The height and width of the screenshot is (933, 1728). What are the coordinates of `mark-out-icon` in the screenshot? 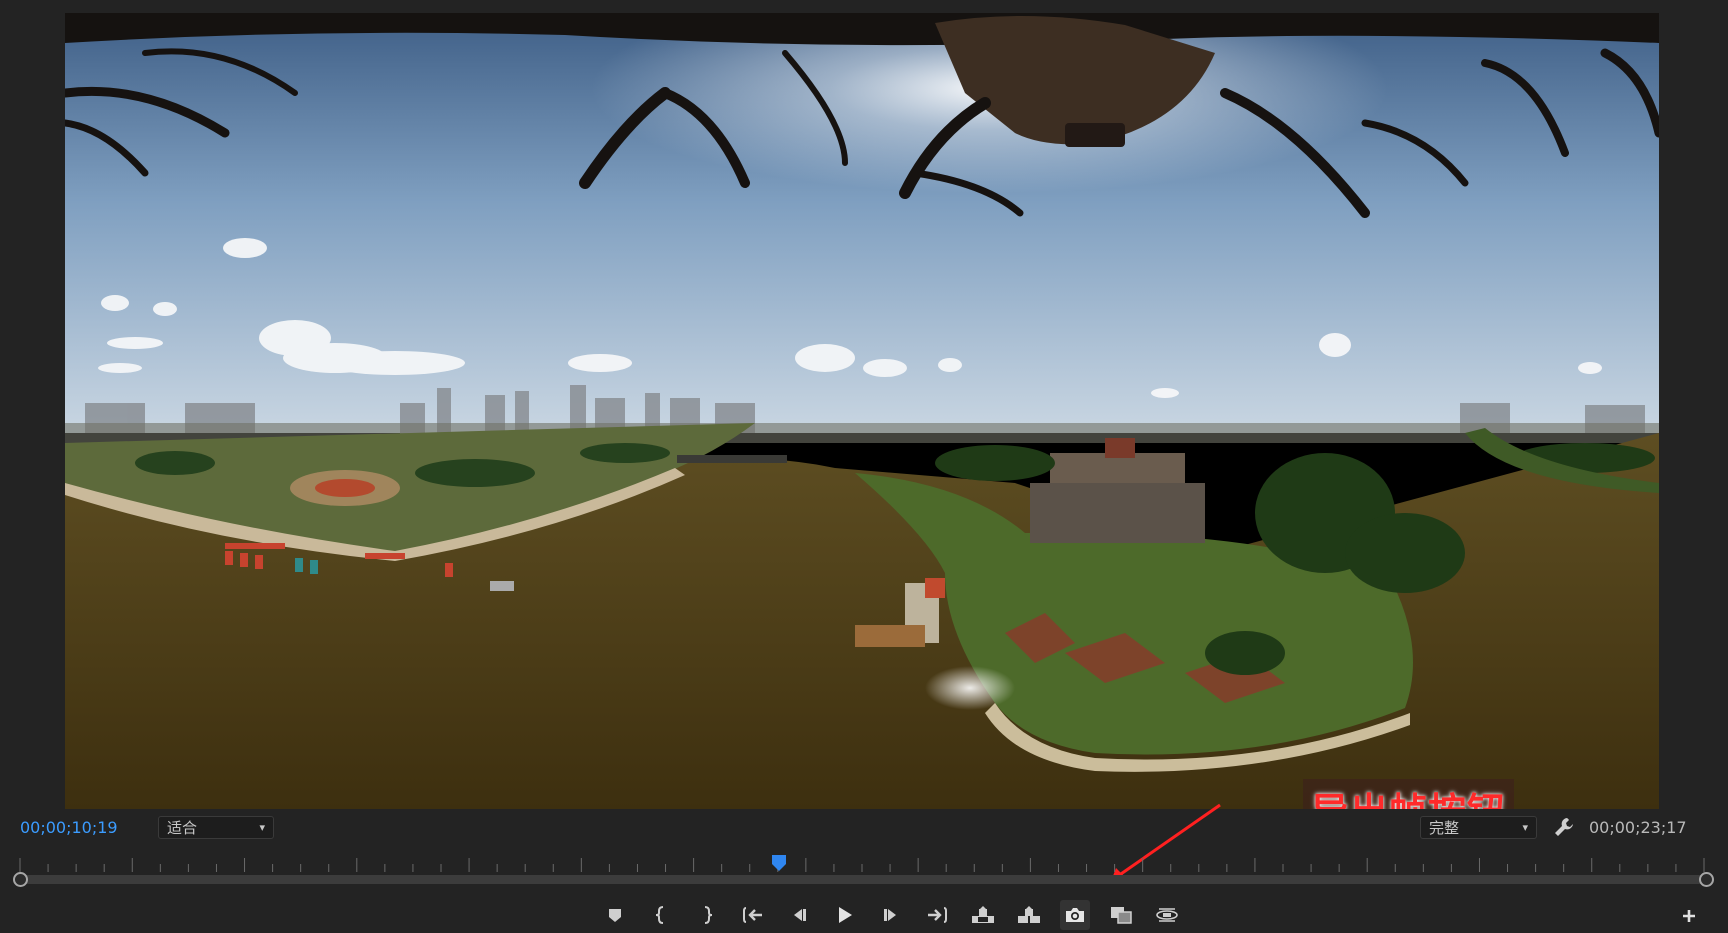 It's located at (708, 915).